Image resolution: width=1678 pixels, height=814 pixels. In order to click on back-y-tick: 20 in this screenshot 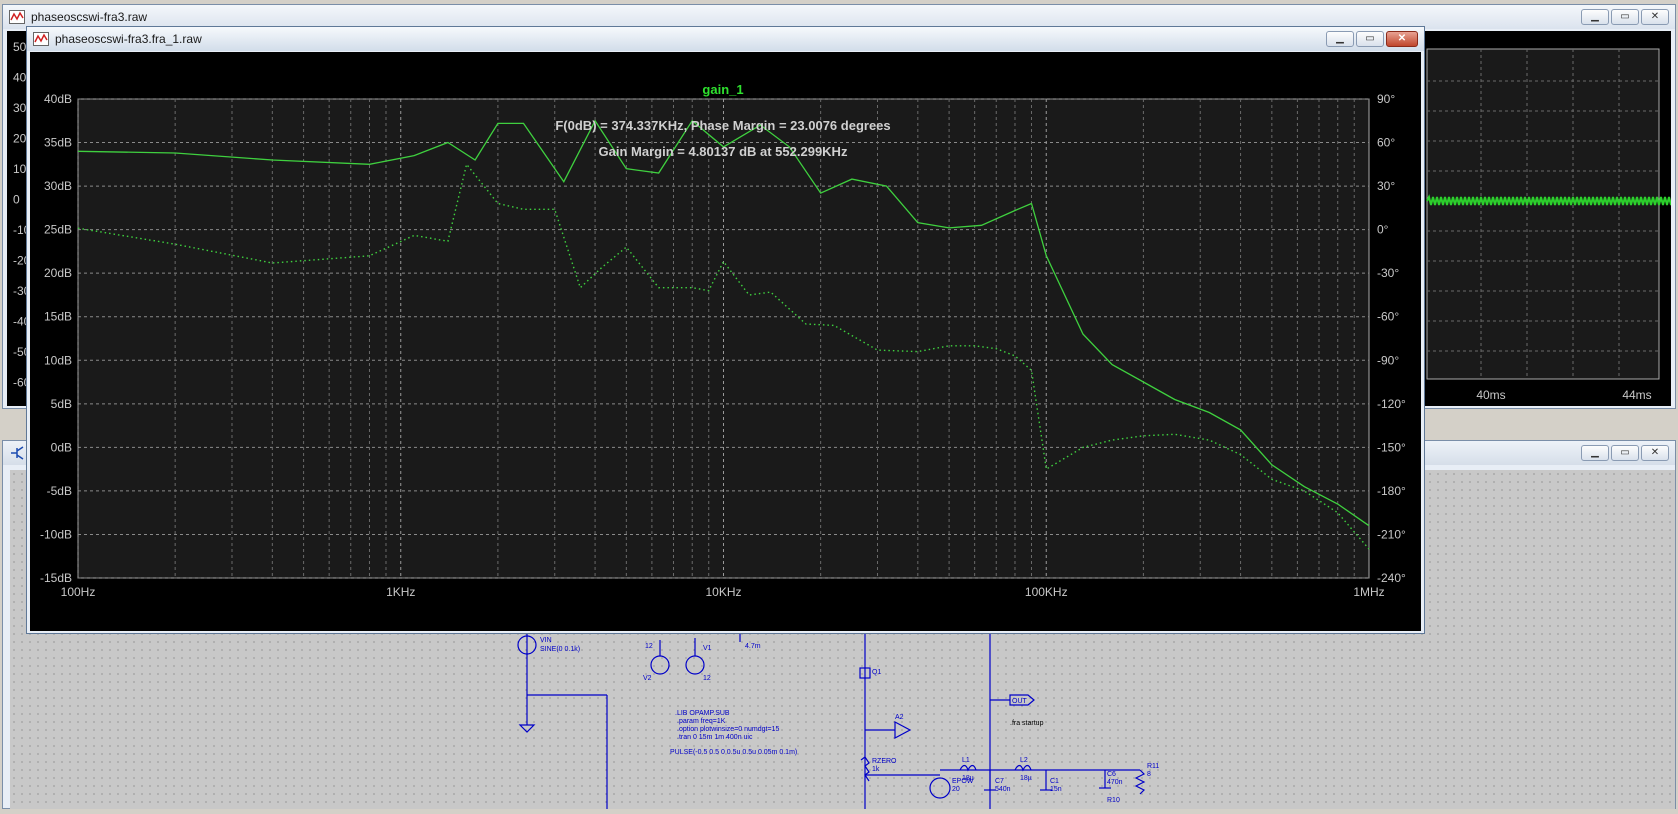, I will do `click(20, 139)`.